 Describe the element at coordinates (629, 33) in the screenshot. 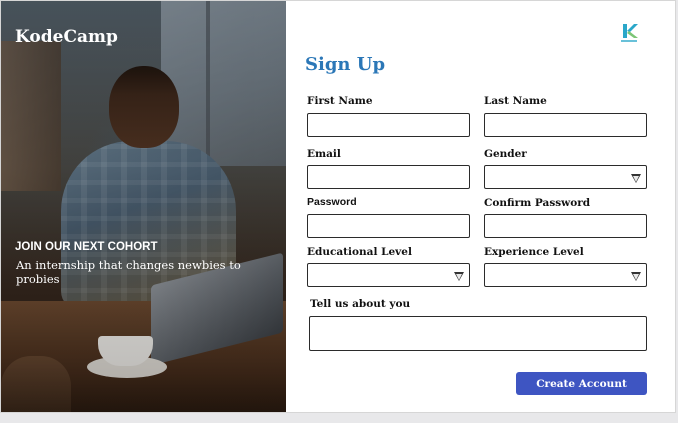

I see `kodecamp-logo-icon` at that location.